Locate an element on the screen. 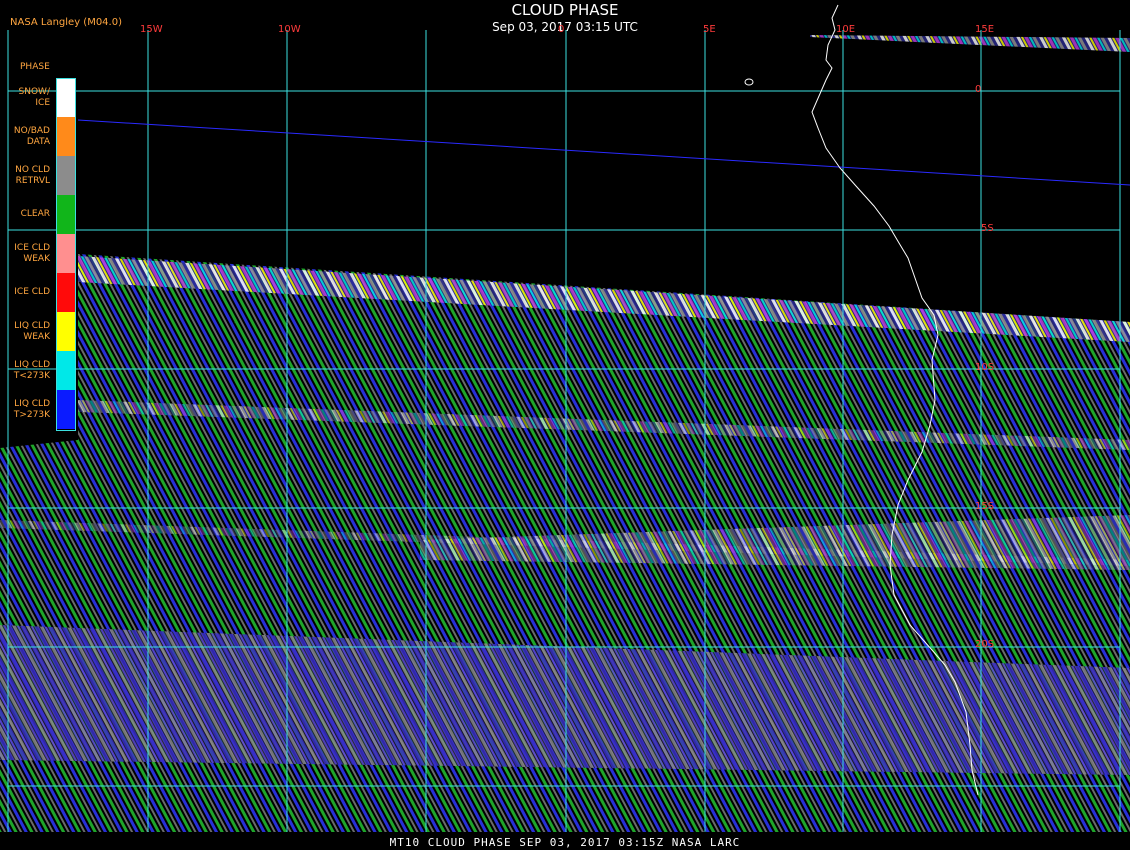  legend-label: LIQ CLD WEAK is located at coordinates (26, 332).